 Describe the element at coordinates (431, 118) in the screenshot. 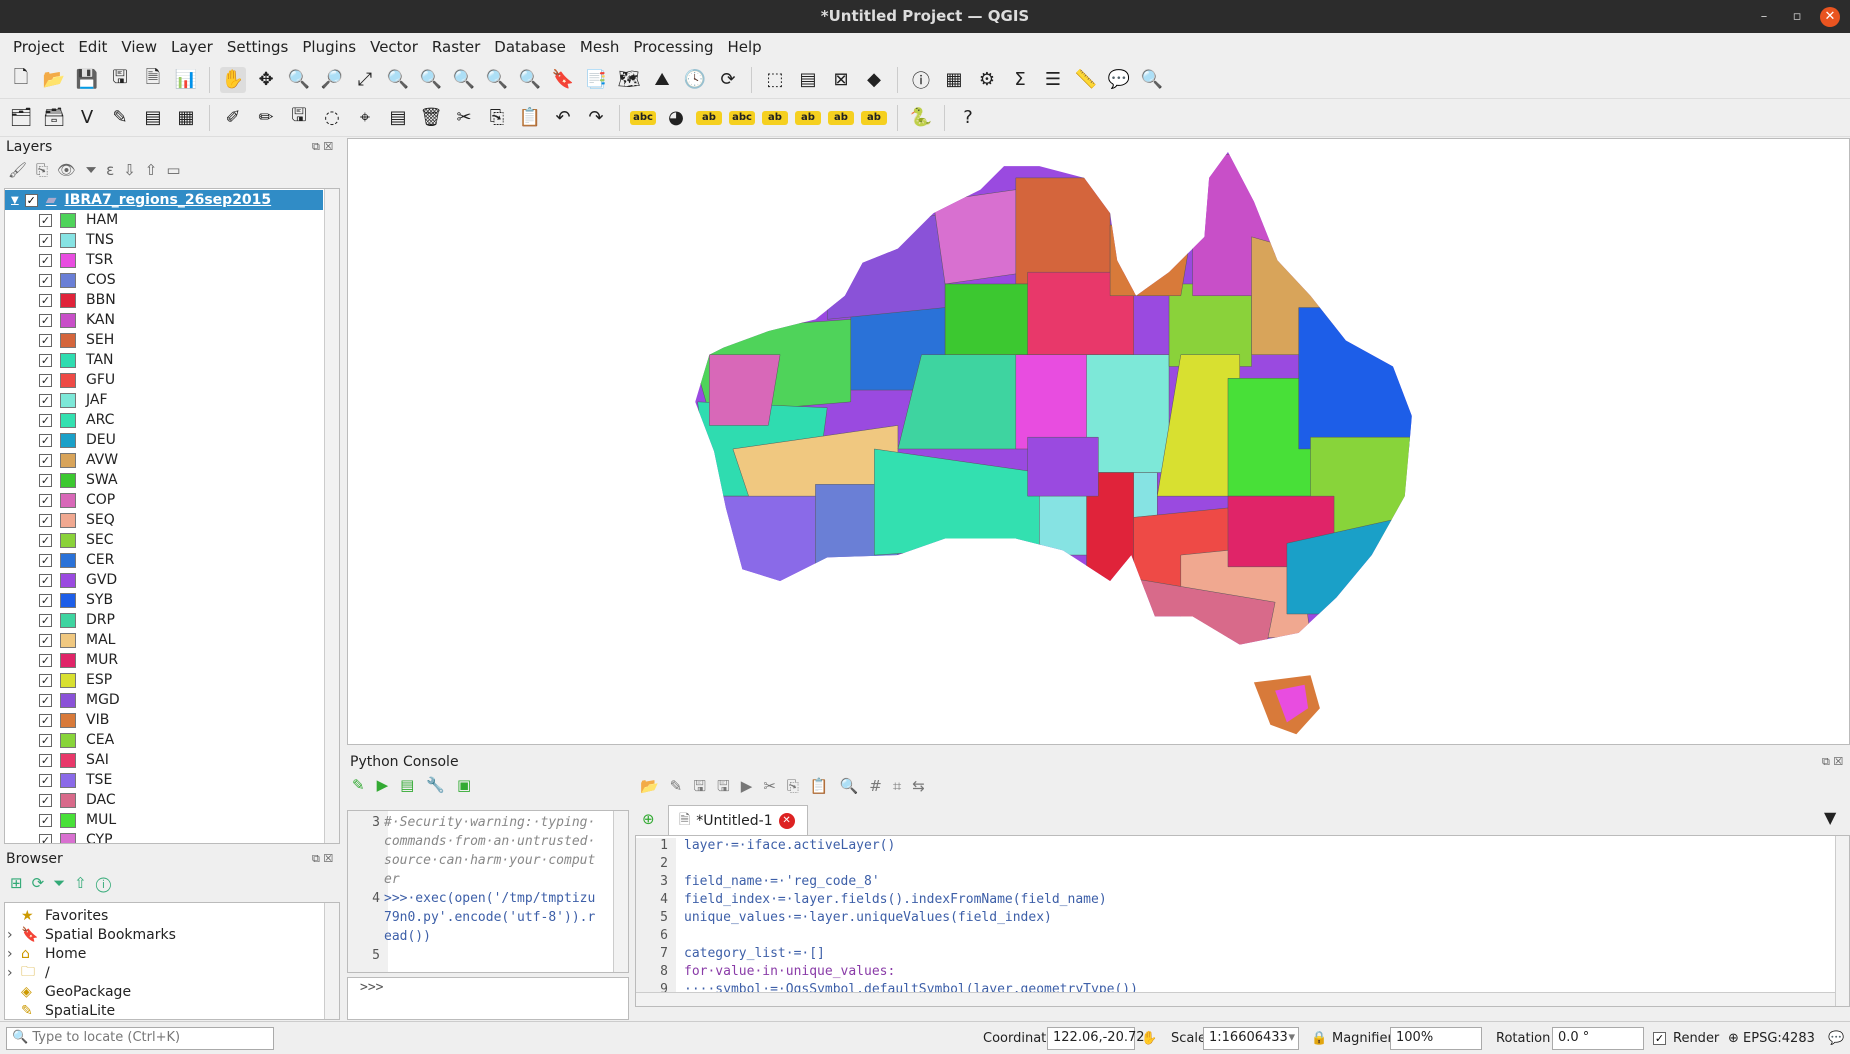

I see `delete-selected-icon: 🗑` at that location.